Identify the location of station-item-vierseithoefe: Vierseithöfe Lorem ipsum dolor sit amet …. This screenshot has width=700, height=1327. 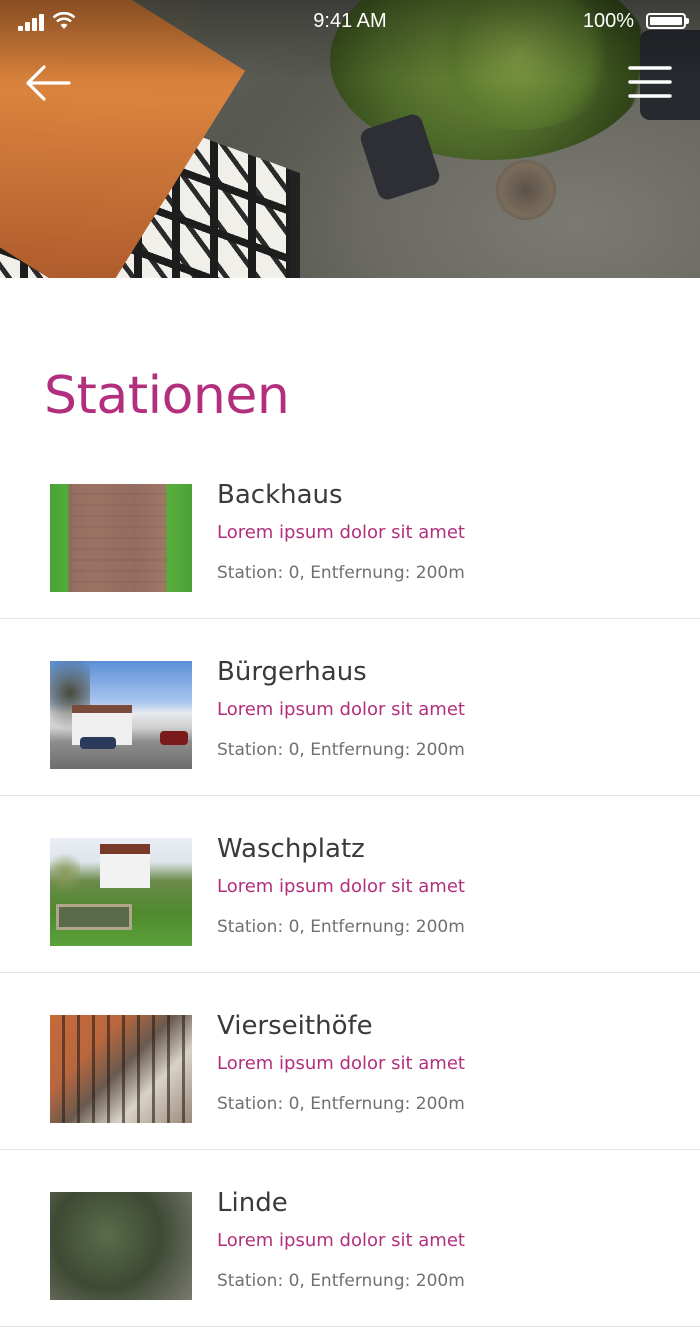
(350, 1061).